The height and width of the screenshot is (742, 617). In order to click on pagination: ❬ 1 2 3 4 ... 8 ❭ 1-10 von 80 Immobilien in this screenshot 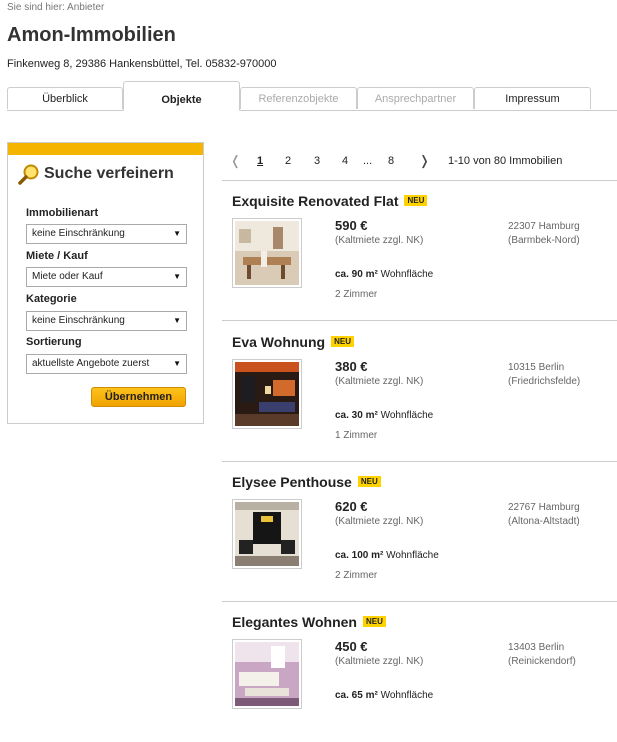, I will do `click(419, 162)`.